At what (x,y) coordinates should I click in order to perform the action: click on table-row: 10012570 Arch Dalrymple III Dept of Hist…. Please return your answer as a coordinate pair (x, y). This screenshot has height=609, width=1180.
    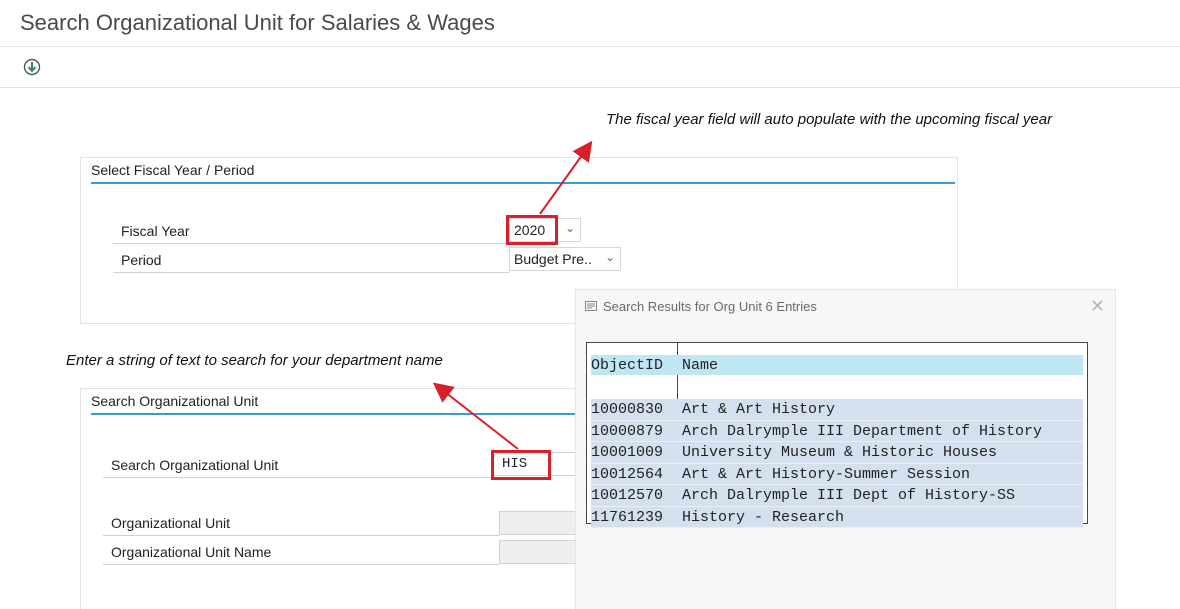
    Looking at the image, I should click on (837, 496).